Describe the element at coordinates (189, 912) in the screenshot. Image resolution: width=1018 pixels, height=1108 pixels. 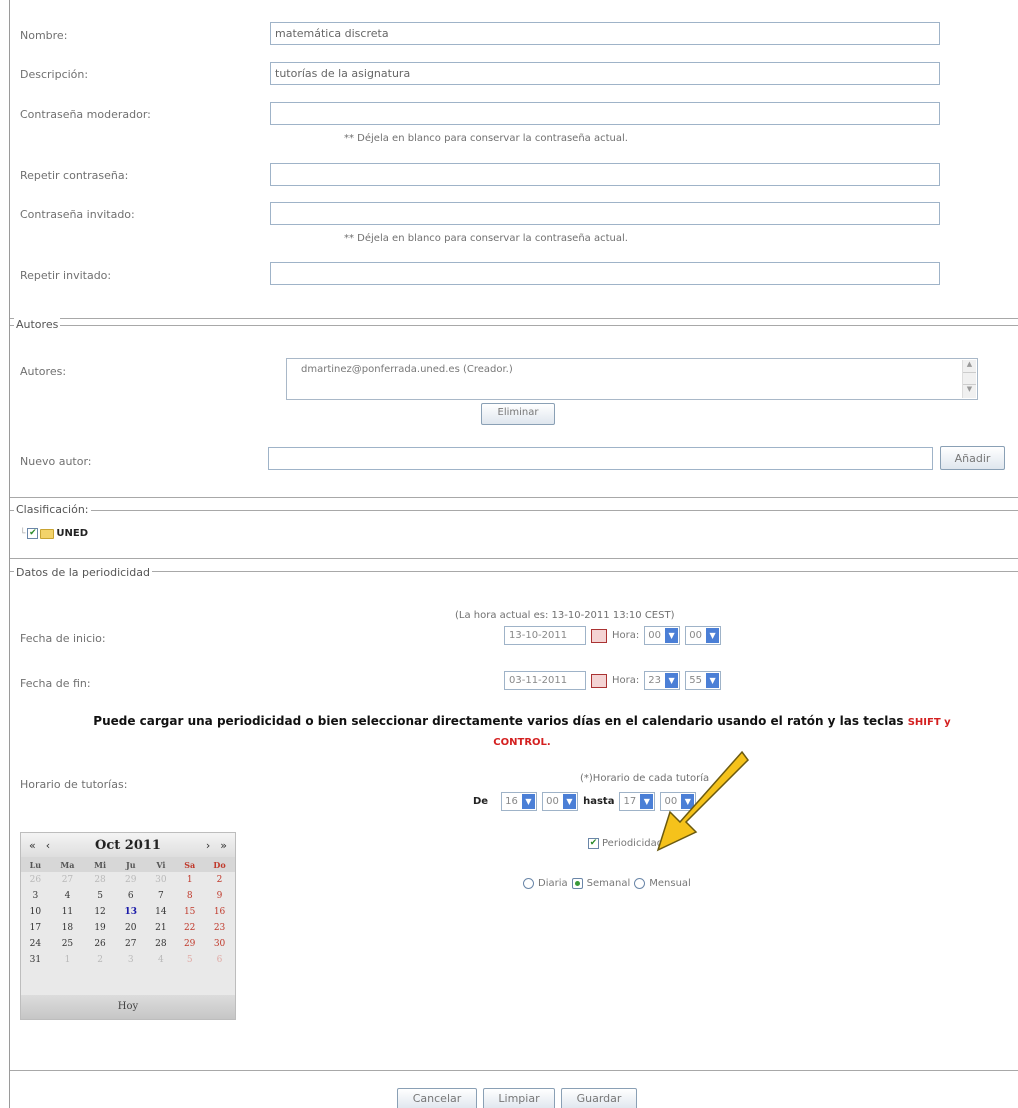
I see `calendar-day: 15` at that location.